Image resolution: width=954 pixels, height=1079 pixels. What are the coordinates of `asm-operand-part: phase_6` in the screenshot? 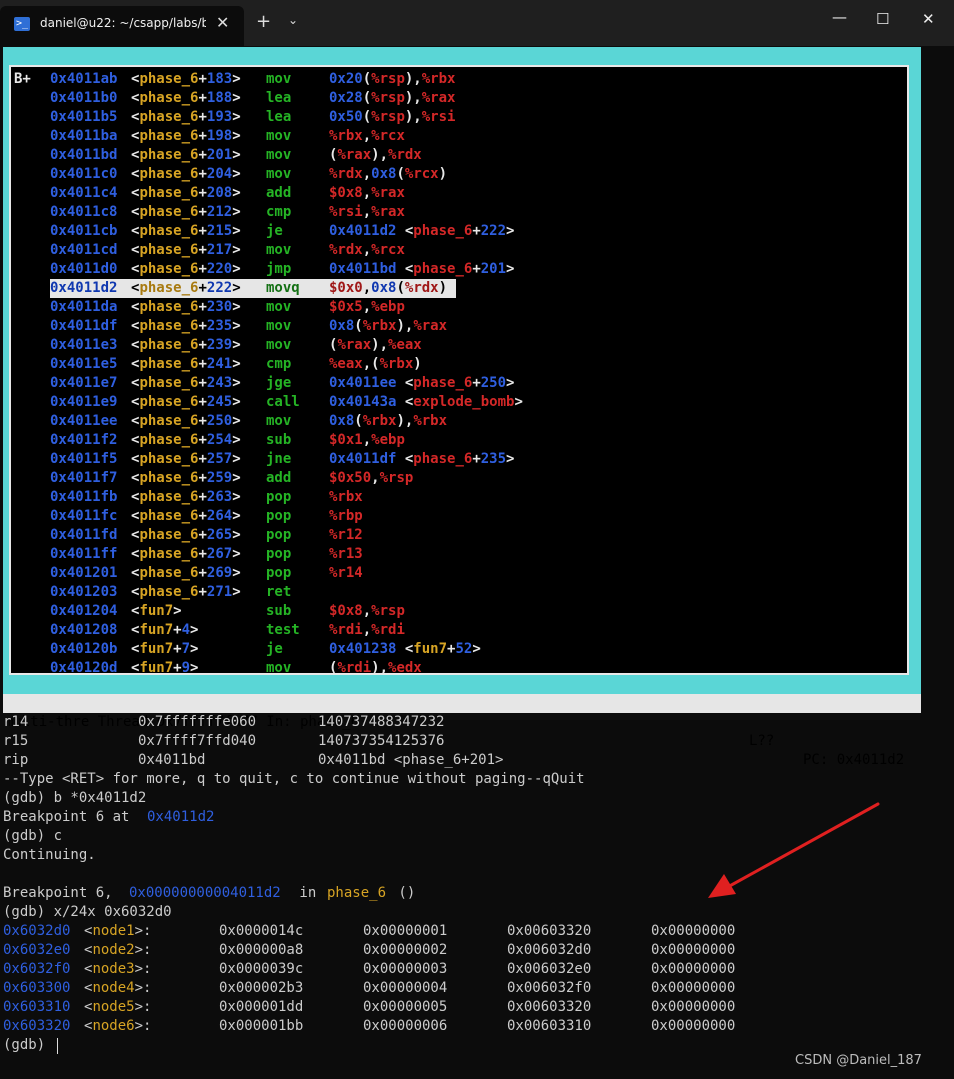 It's located at (443, 383).